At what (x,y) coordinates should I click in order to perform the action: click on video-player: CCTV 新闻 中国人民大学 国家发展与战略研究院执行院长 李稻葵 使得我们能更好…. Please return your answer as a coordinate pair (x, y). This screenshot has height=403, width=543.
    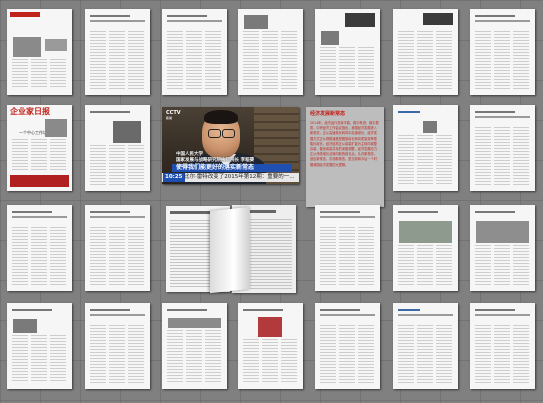
    Looking at the image, I should click on (230, 145).